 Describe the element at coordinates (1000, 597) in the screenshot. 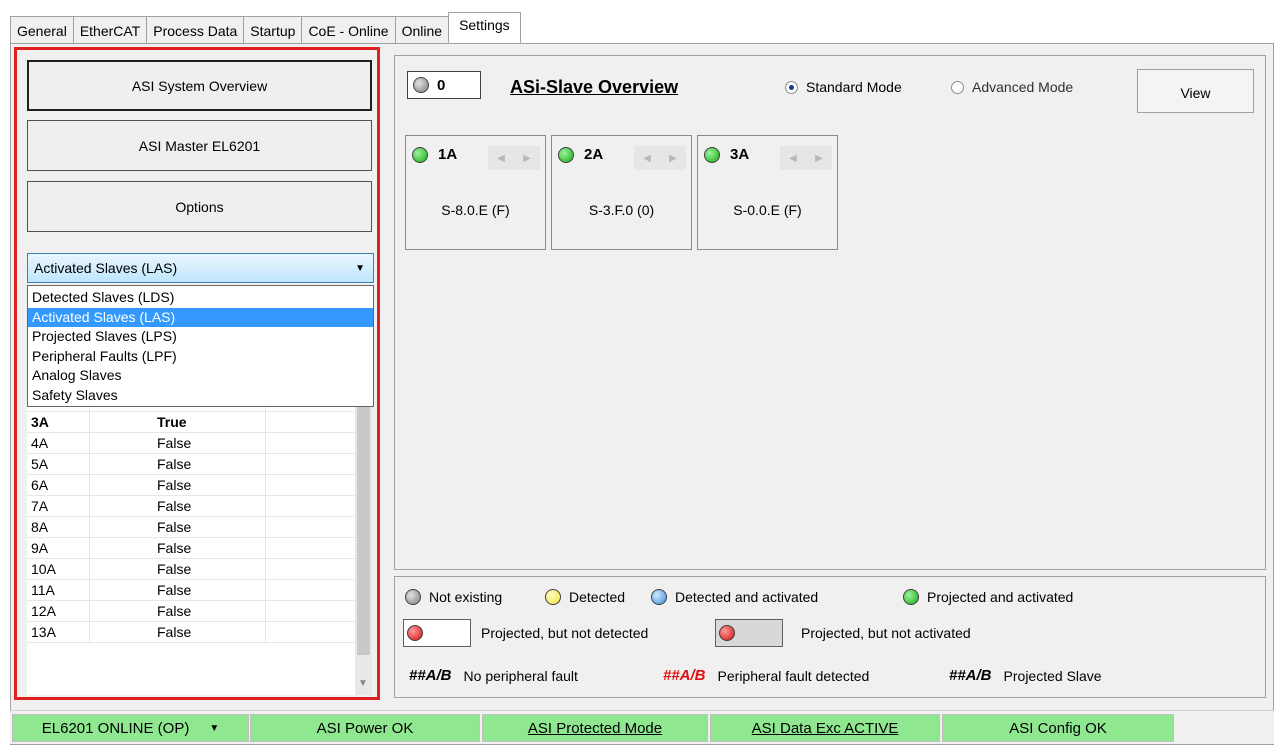

I see `legend-label: Projected and activated` at that location.